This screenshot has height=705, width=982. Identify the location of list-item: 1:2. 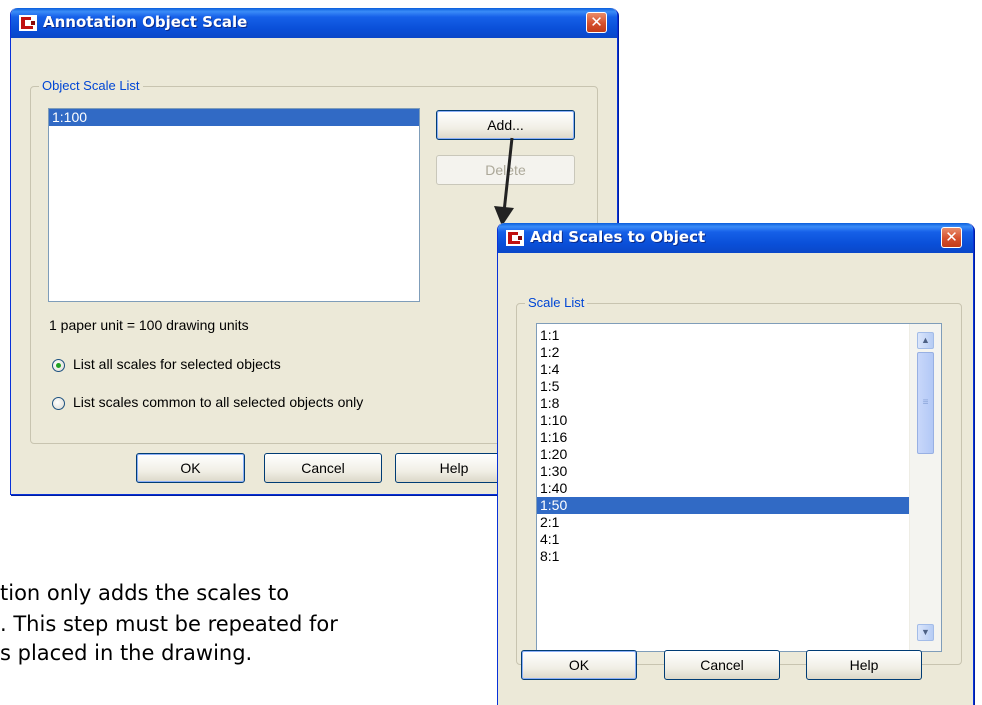
(723, 352).